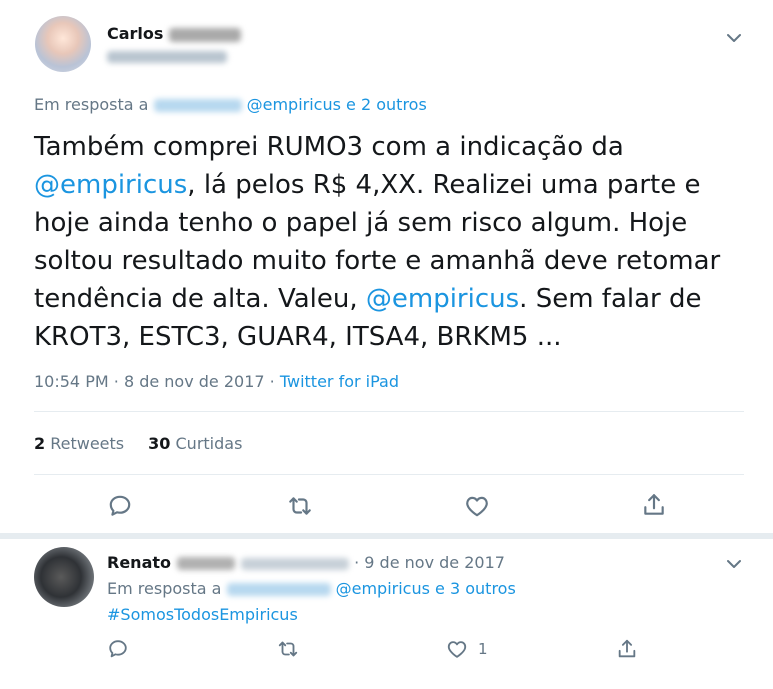 This screenshot has height=689, width=773. What do you see at coordinates (40, 443) in the screenshot?
I see `retweets-count: 2` at bounding box center [40, 443].